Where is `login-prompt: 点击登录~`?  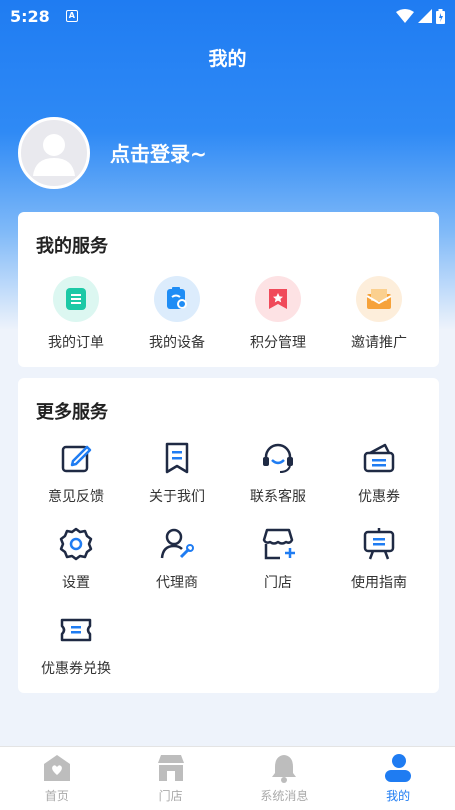
login-prompt: 点击登录~ is located at coordinates (158, 152).